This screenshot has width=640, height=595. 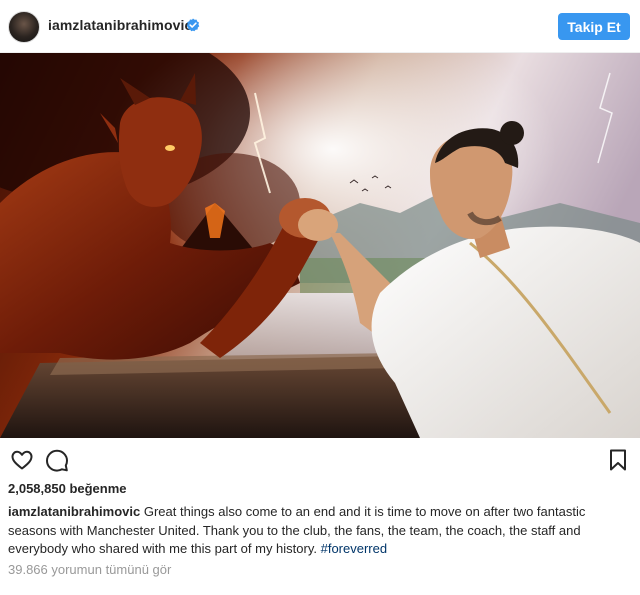 What do you see at coordinates (89, 569) in the screenshot?
I see `view-all-comments-link: 39.866 yorumun tümünü gör` at bounding box center [89, 569].